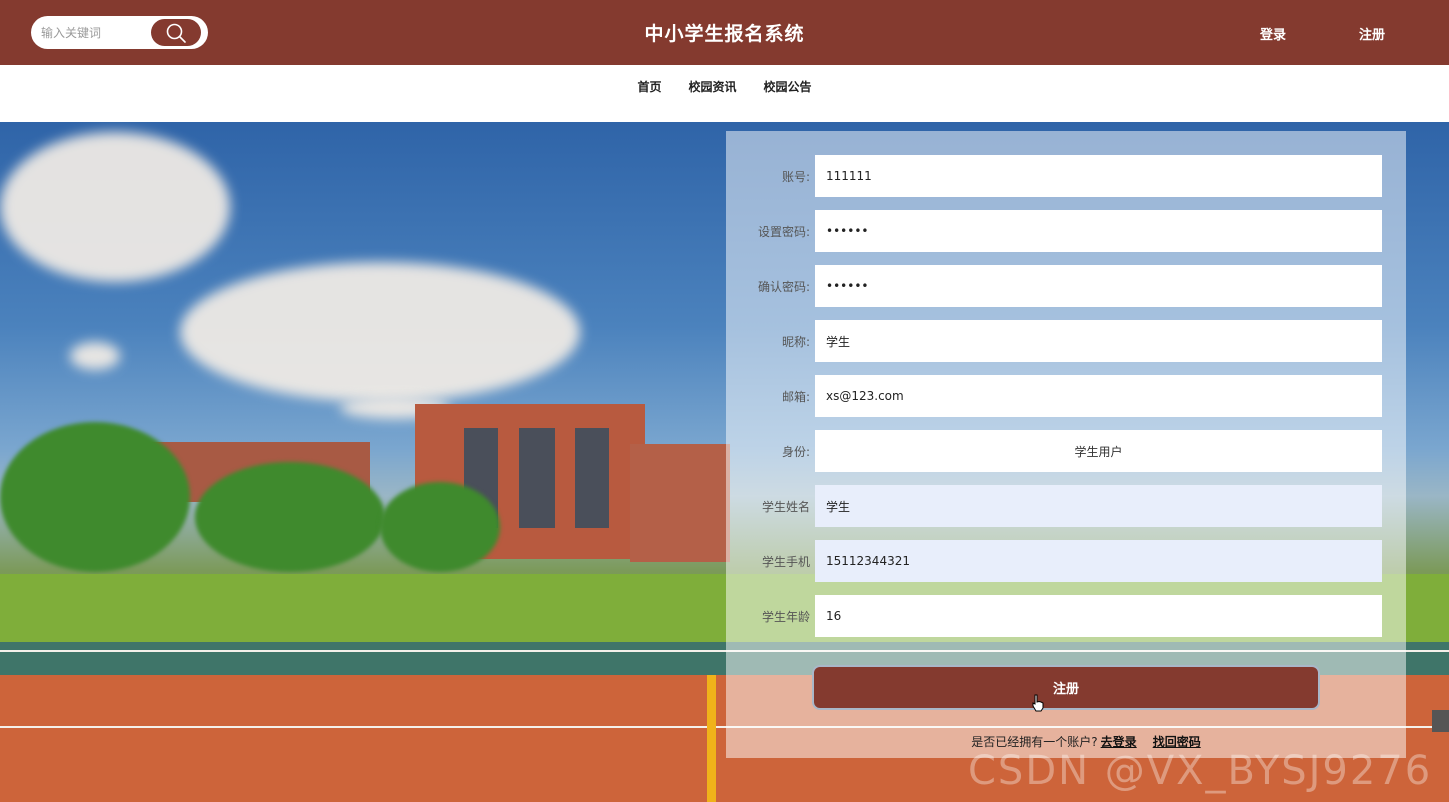 The image size is (1449, 802). I want to click on nickname-label: 昵称:, so click(795, 342).